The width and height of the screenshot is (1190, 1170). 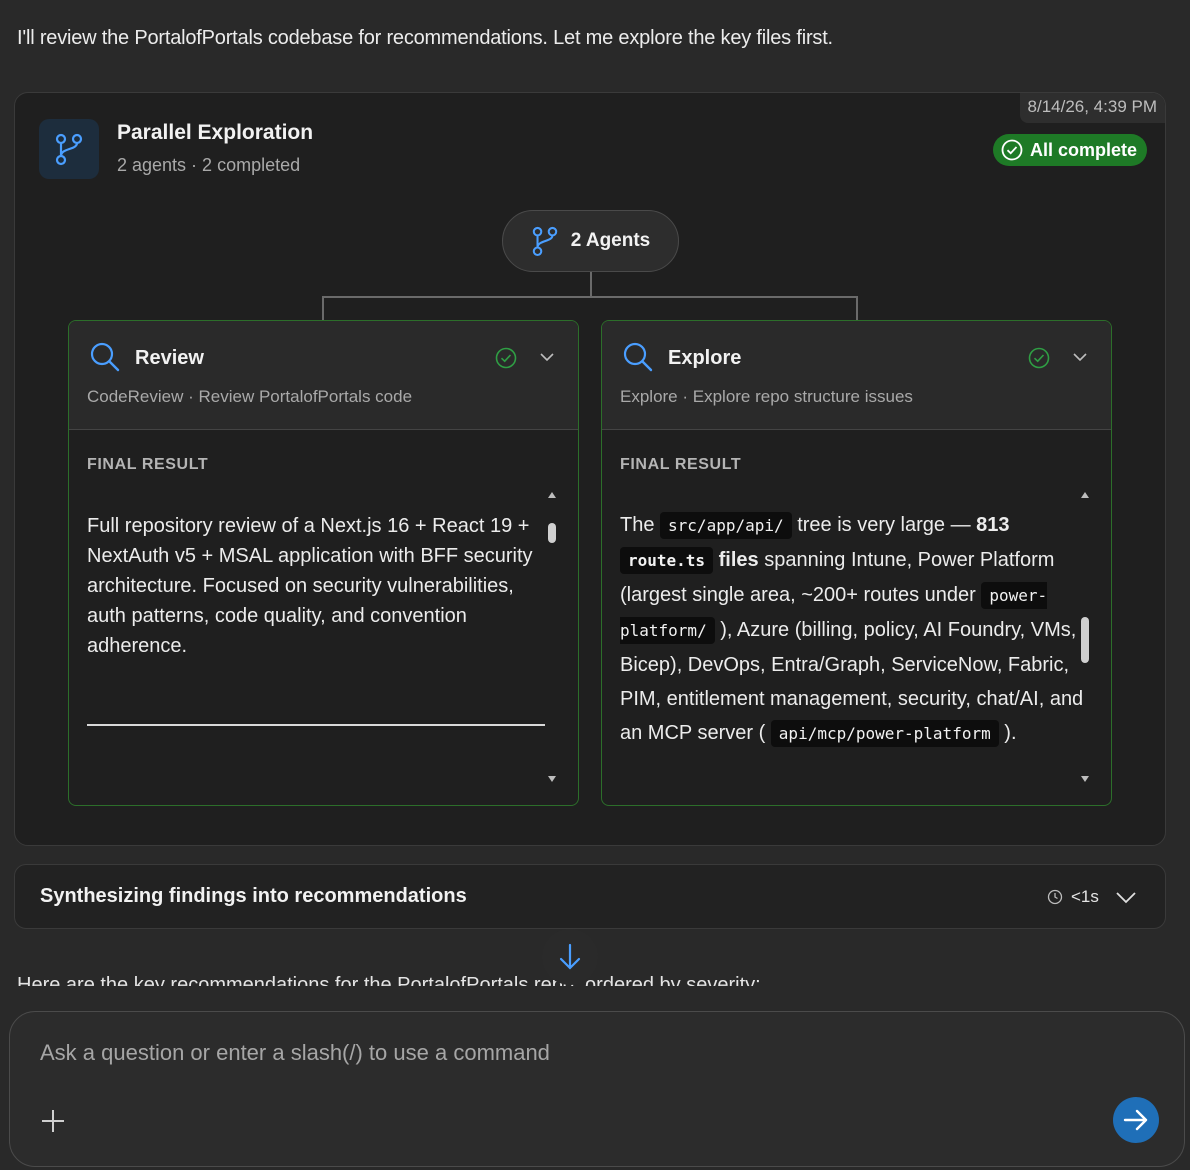 I want to click on result-text: tree is very large —, so click(x=884, y=525).